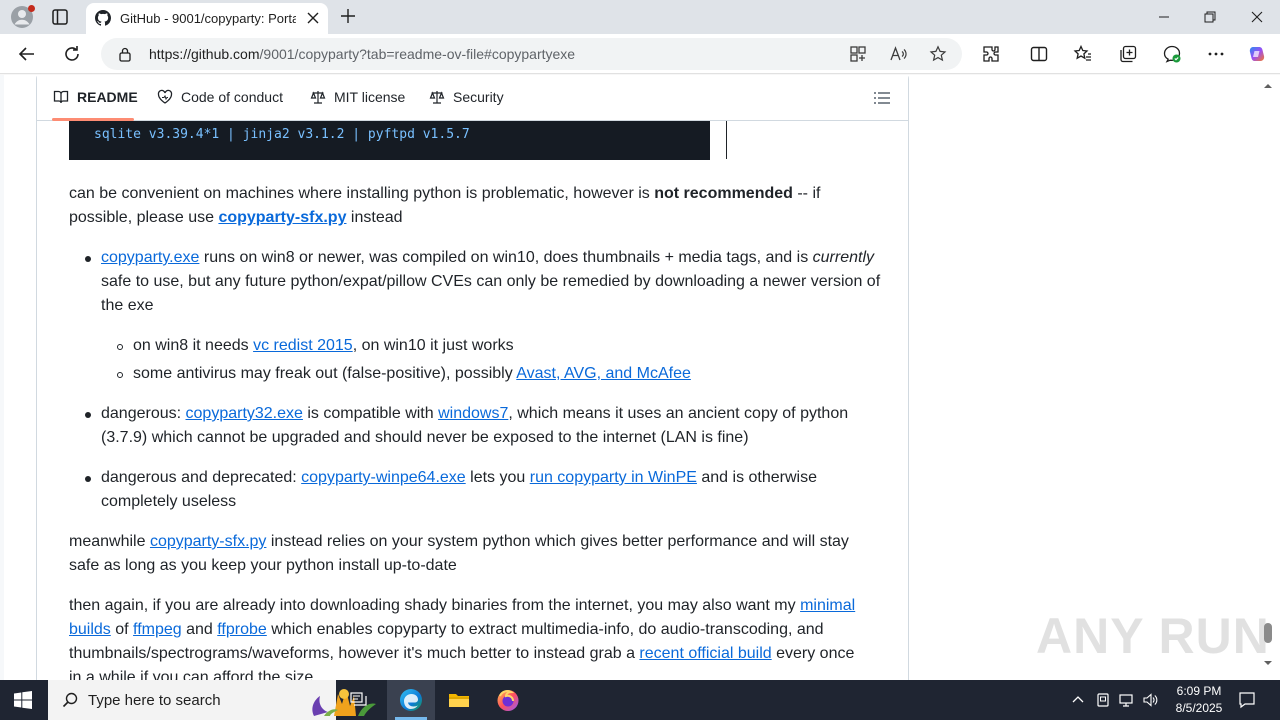 Image resolution: width=1280 pixels, height=720 pixels. Describe the element at coordinates (107, 97) in the screenshot. I see `tab-readme-label: README` at that location.